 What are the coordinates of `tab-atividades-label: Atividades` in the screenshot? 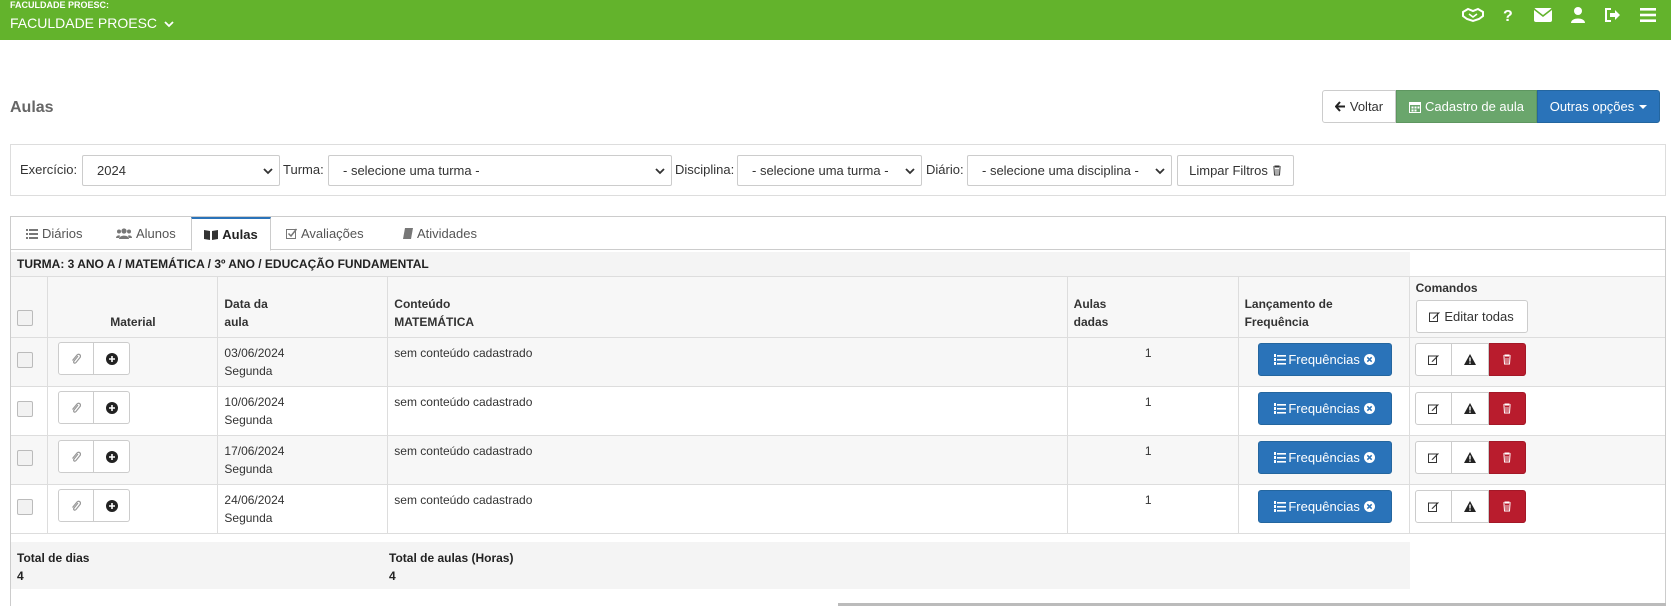 It's located at (447, 233).